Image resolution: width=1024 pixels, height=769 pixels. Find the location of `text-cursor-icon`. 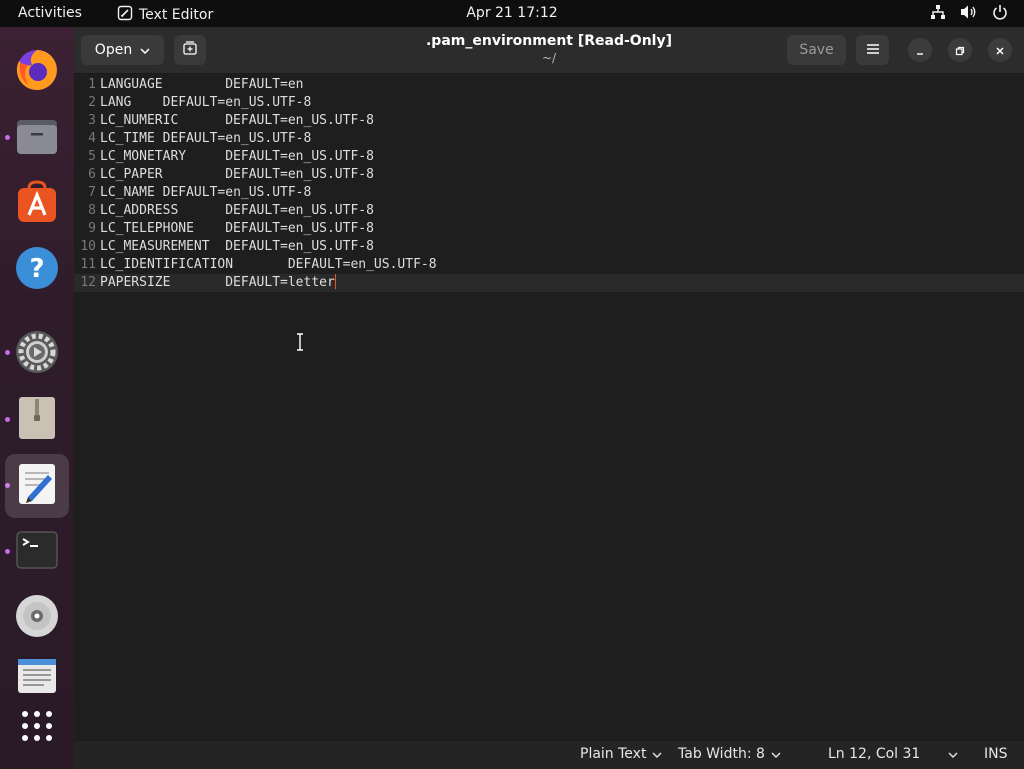

text-cursor-icon is located at coordinates (300, 344).